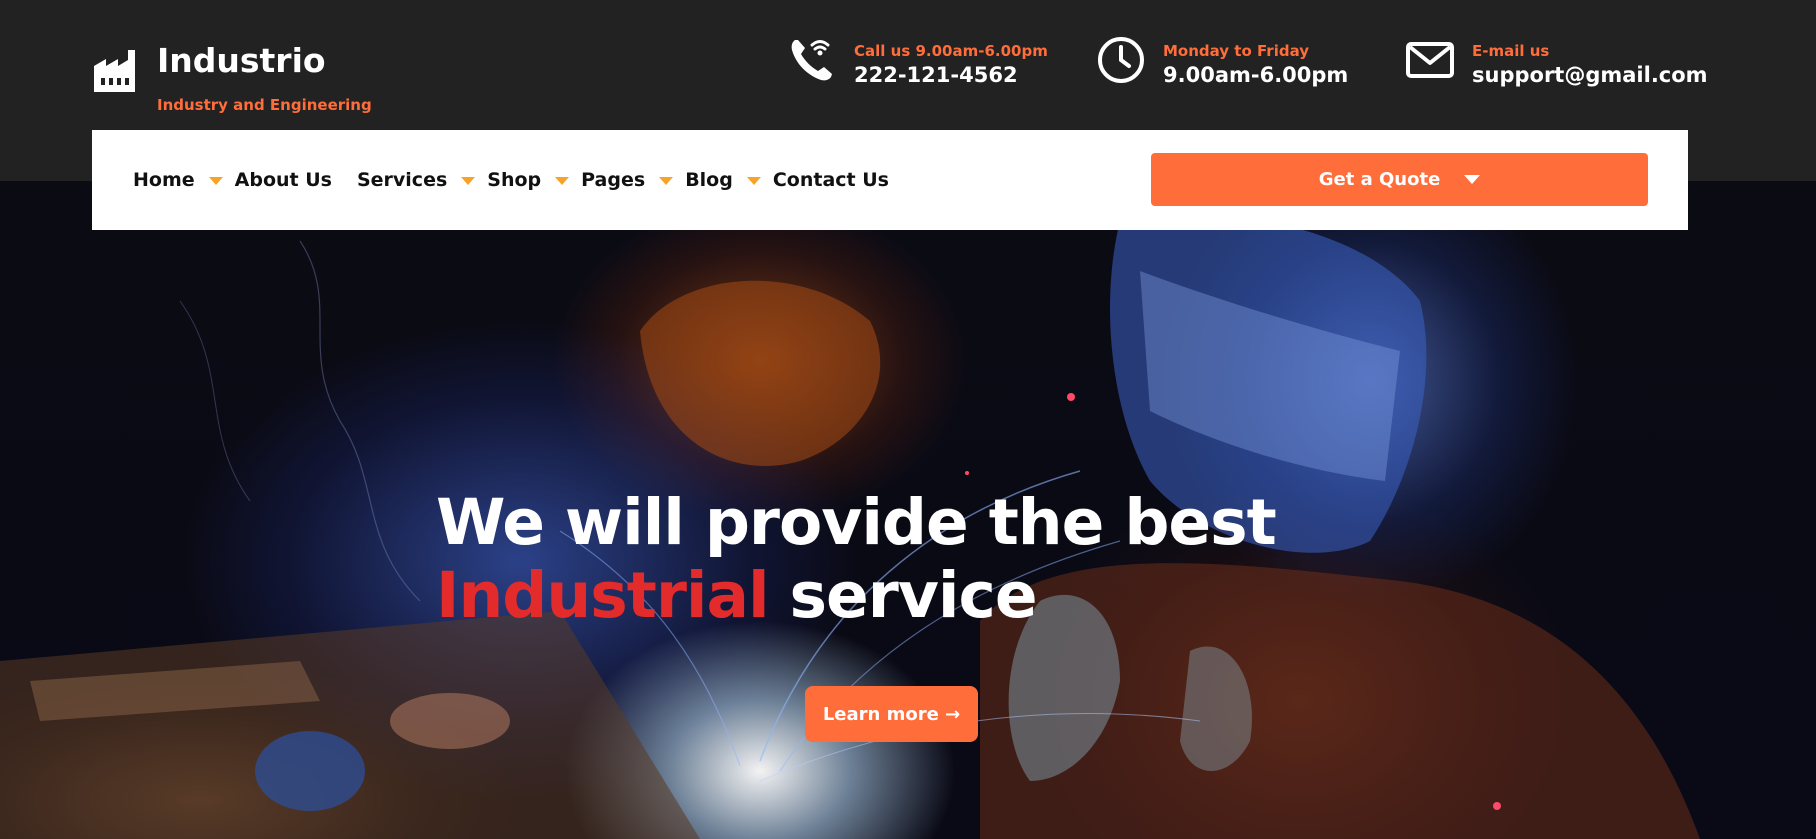 The height and width of the screenshot is (839, 1816). I want to click on contact-phone-value: 222-121-4562, so click(951, 75).